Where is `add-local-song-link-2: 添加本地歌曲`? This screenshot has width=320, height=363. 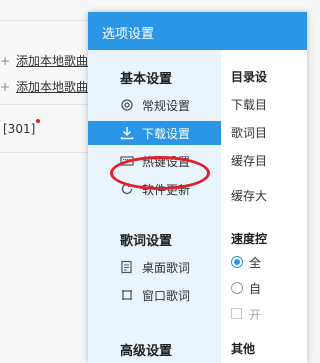
add-local-song-link-2: 添加本地歌曲 is located at coordinates (52, 87).